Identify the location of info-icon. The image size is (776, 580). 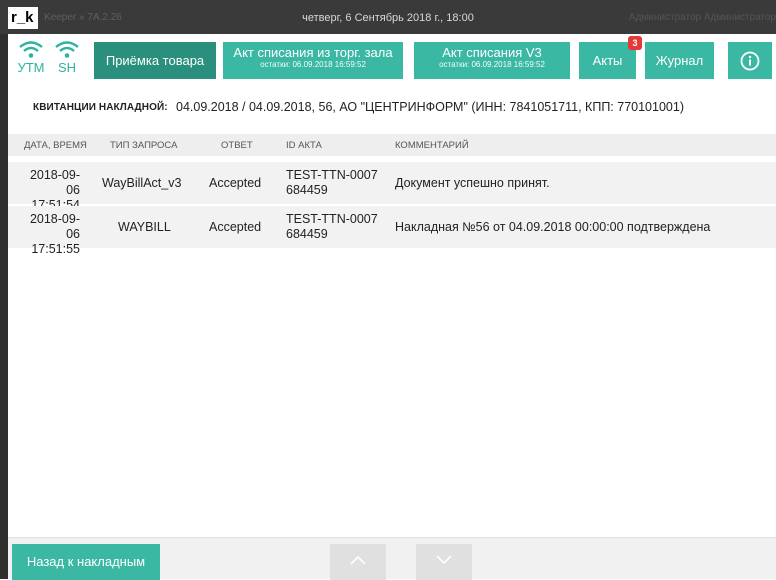
(750, 61).